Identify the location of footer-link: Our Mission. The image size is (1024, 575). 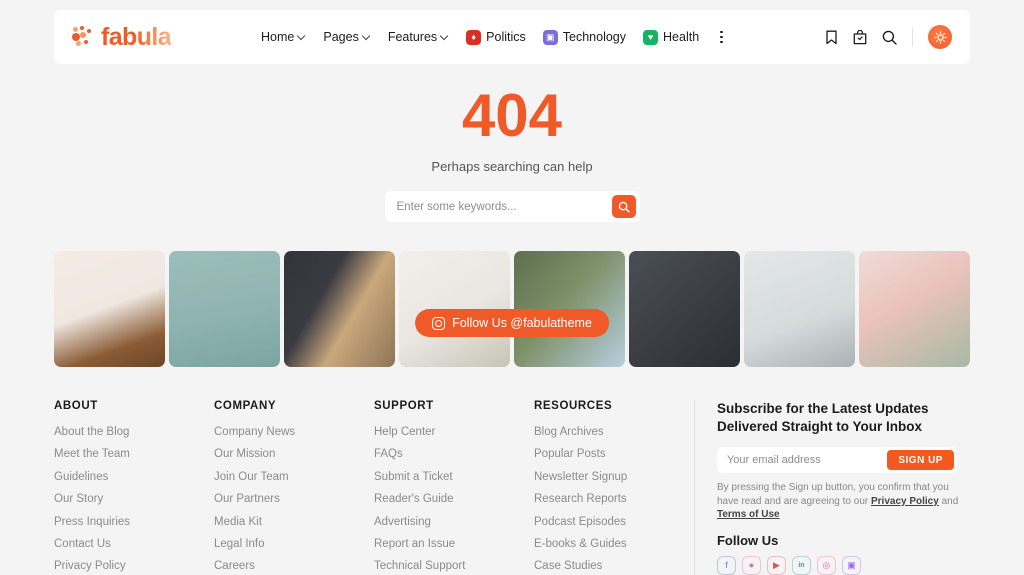
(294, 454).